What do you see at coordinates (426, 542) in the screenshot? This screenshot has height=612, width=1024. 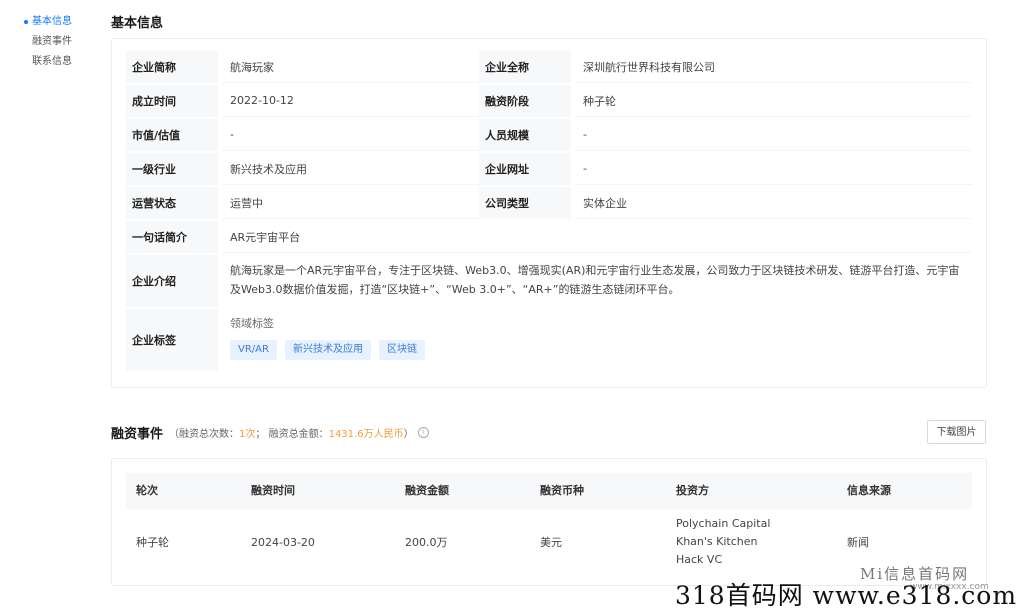 I see `amount-cell: 200.0万` at bounding box center [426, 542].